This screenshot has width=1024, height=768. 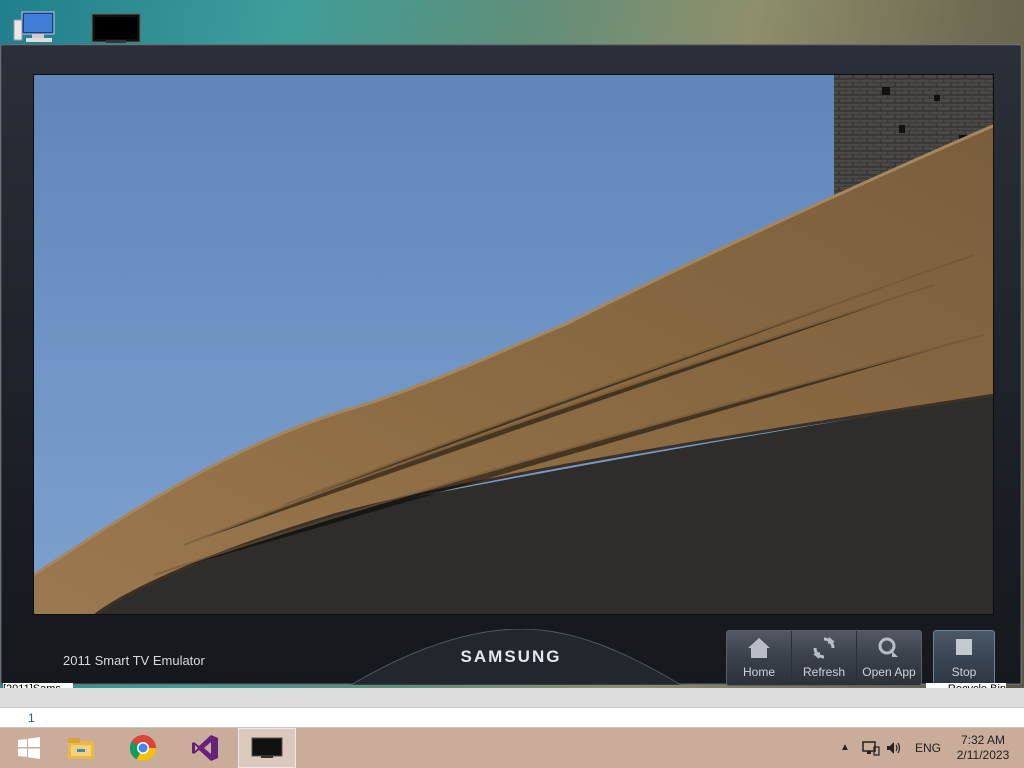 What do you see at coordinates (964, 658) in the screenshot?
I see `stop-button: Stop` at bounding box center [964, 658].